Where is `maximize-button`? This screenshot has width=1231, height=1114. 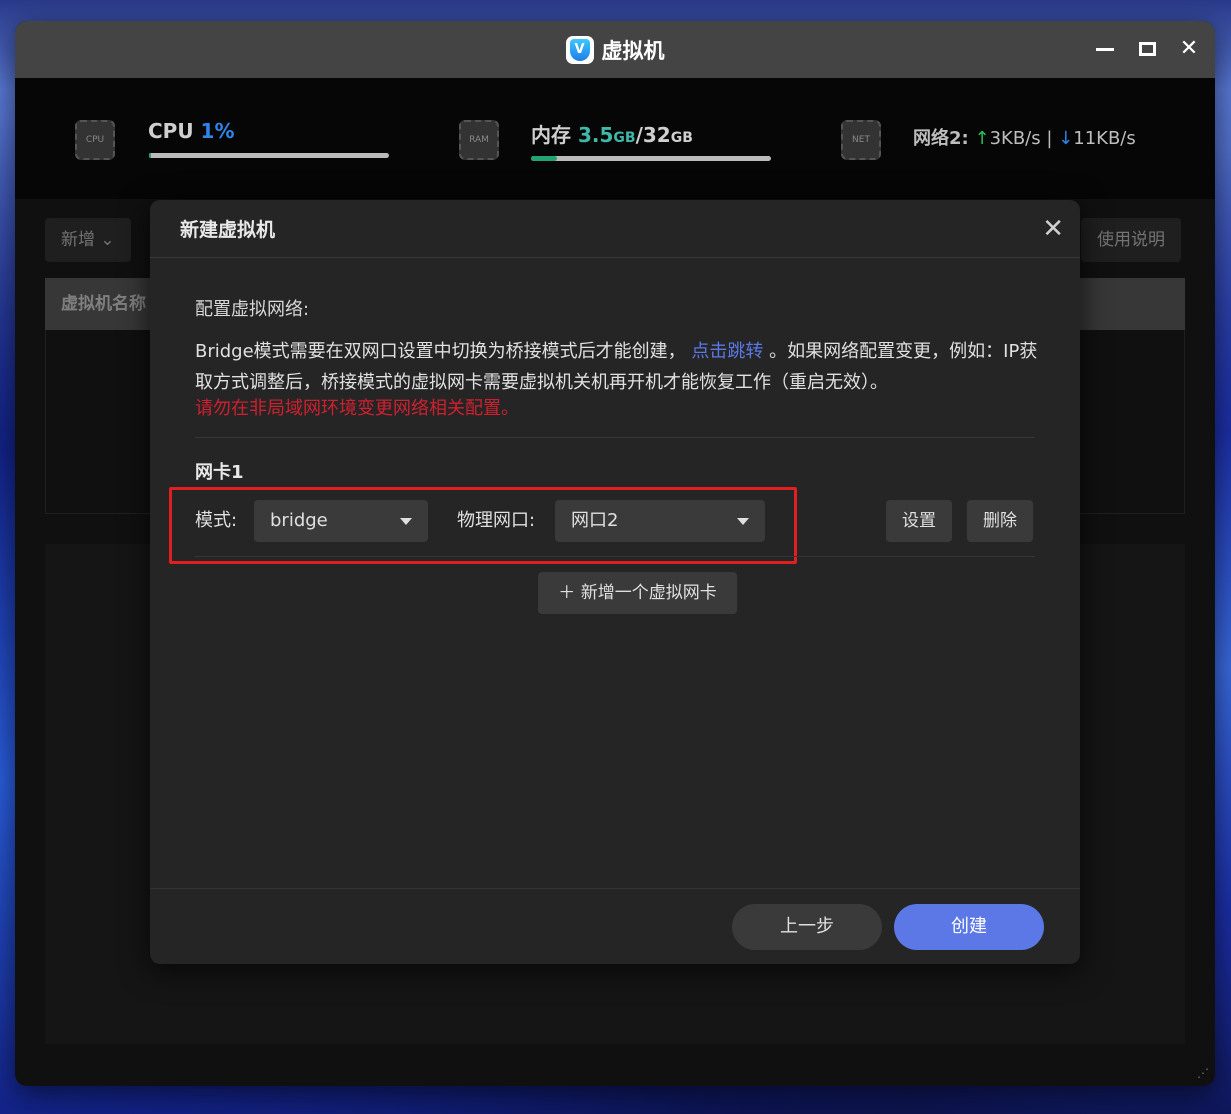
maximize-button is located at coordinates (1147, 49).